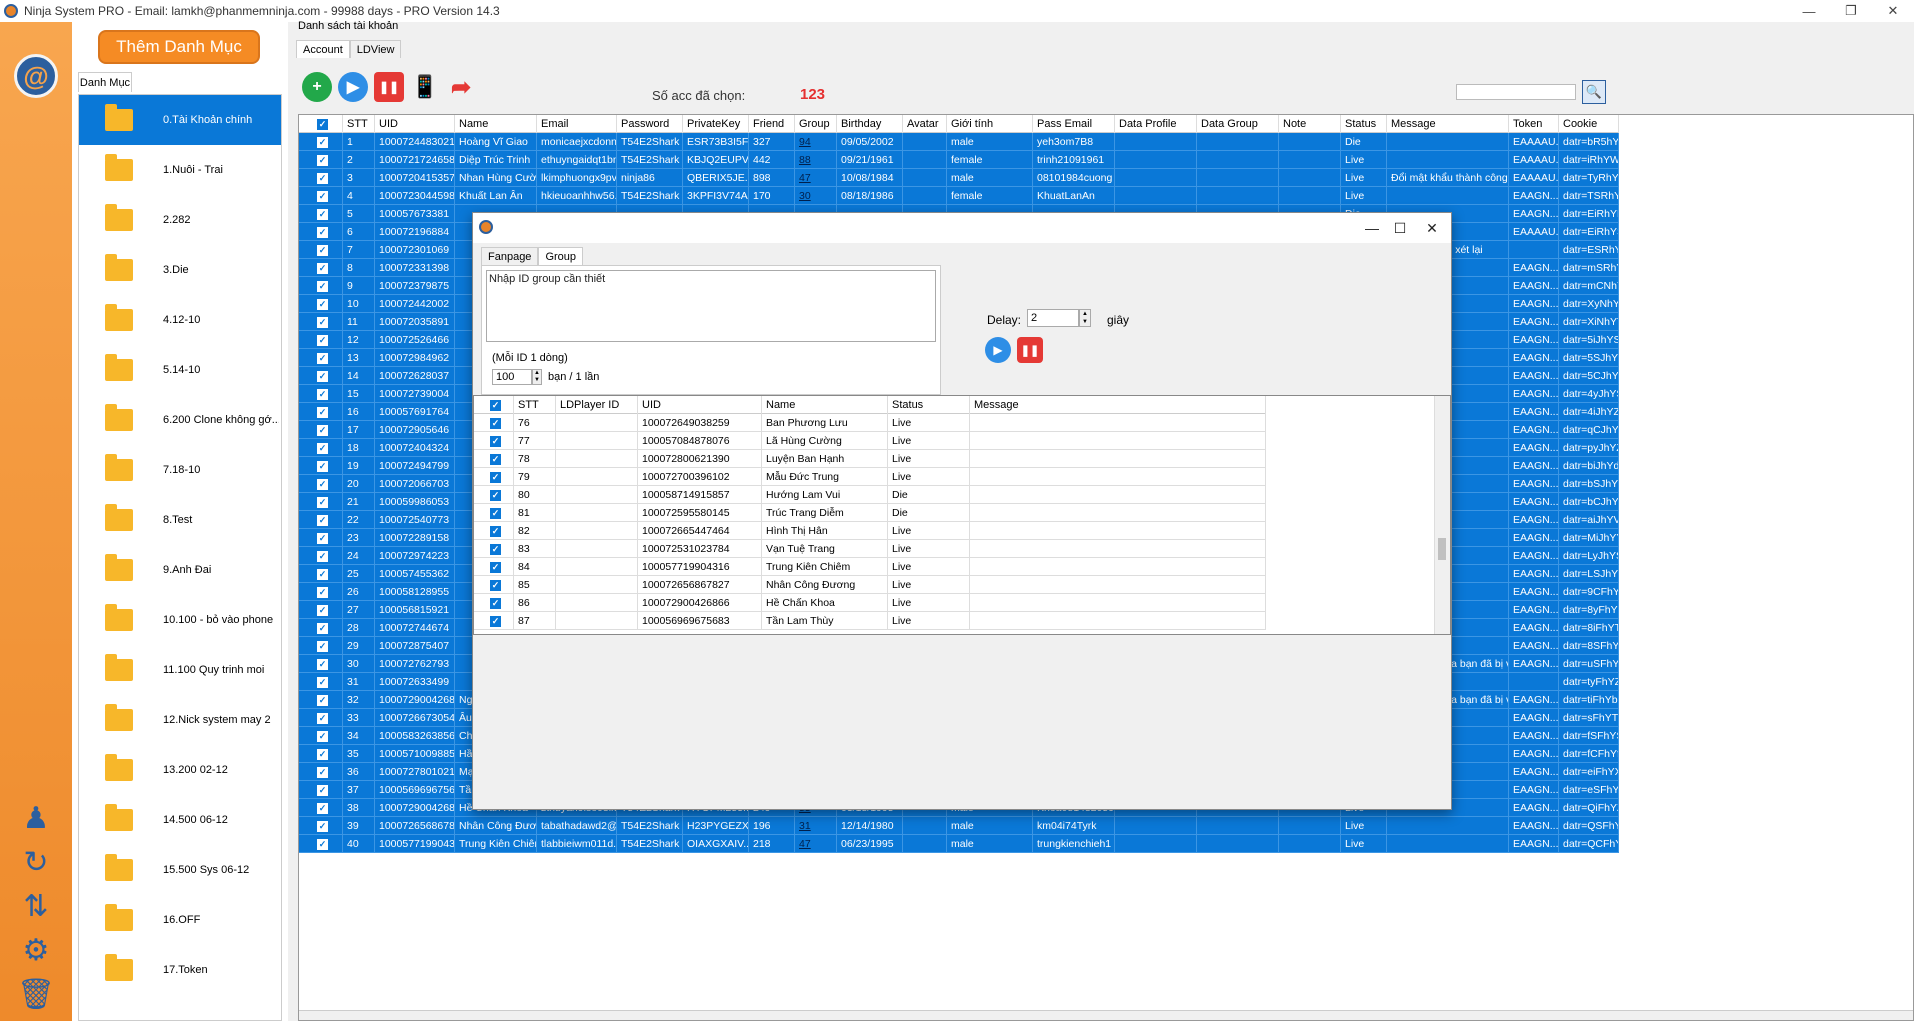 The height and width of the screenshot is (1021, 1914). What do you see at coordinates (1372, 228) in the screenshot?
I see `dialog-minimize-icon: —` at bounding box center [1372, 228].